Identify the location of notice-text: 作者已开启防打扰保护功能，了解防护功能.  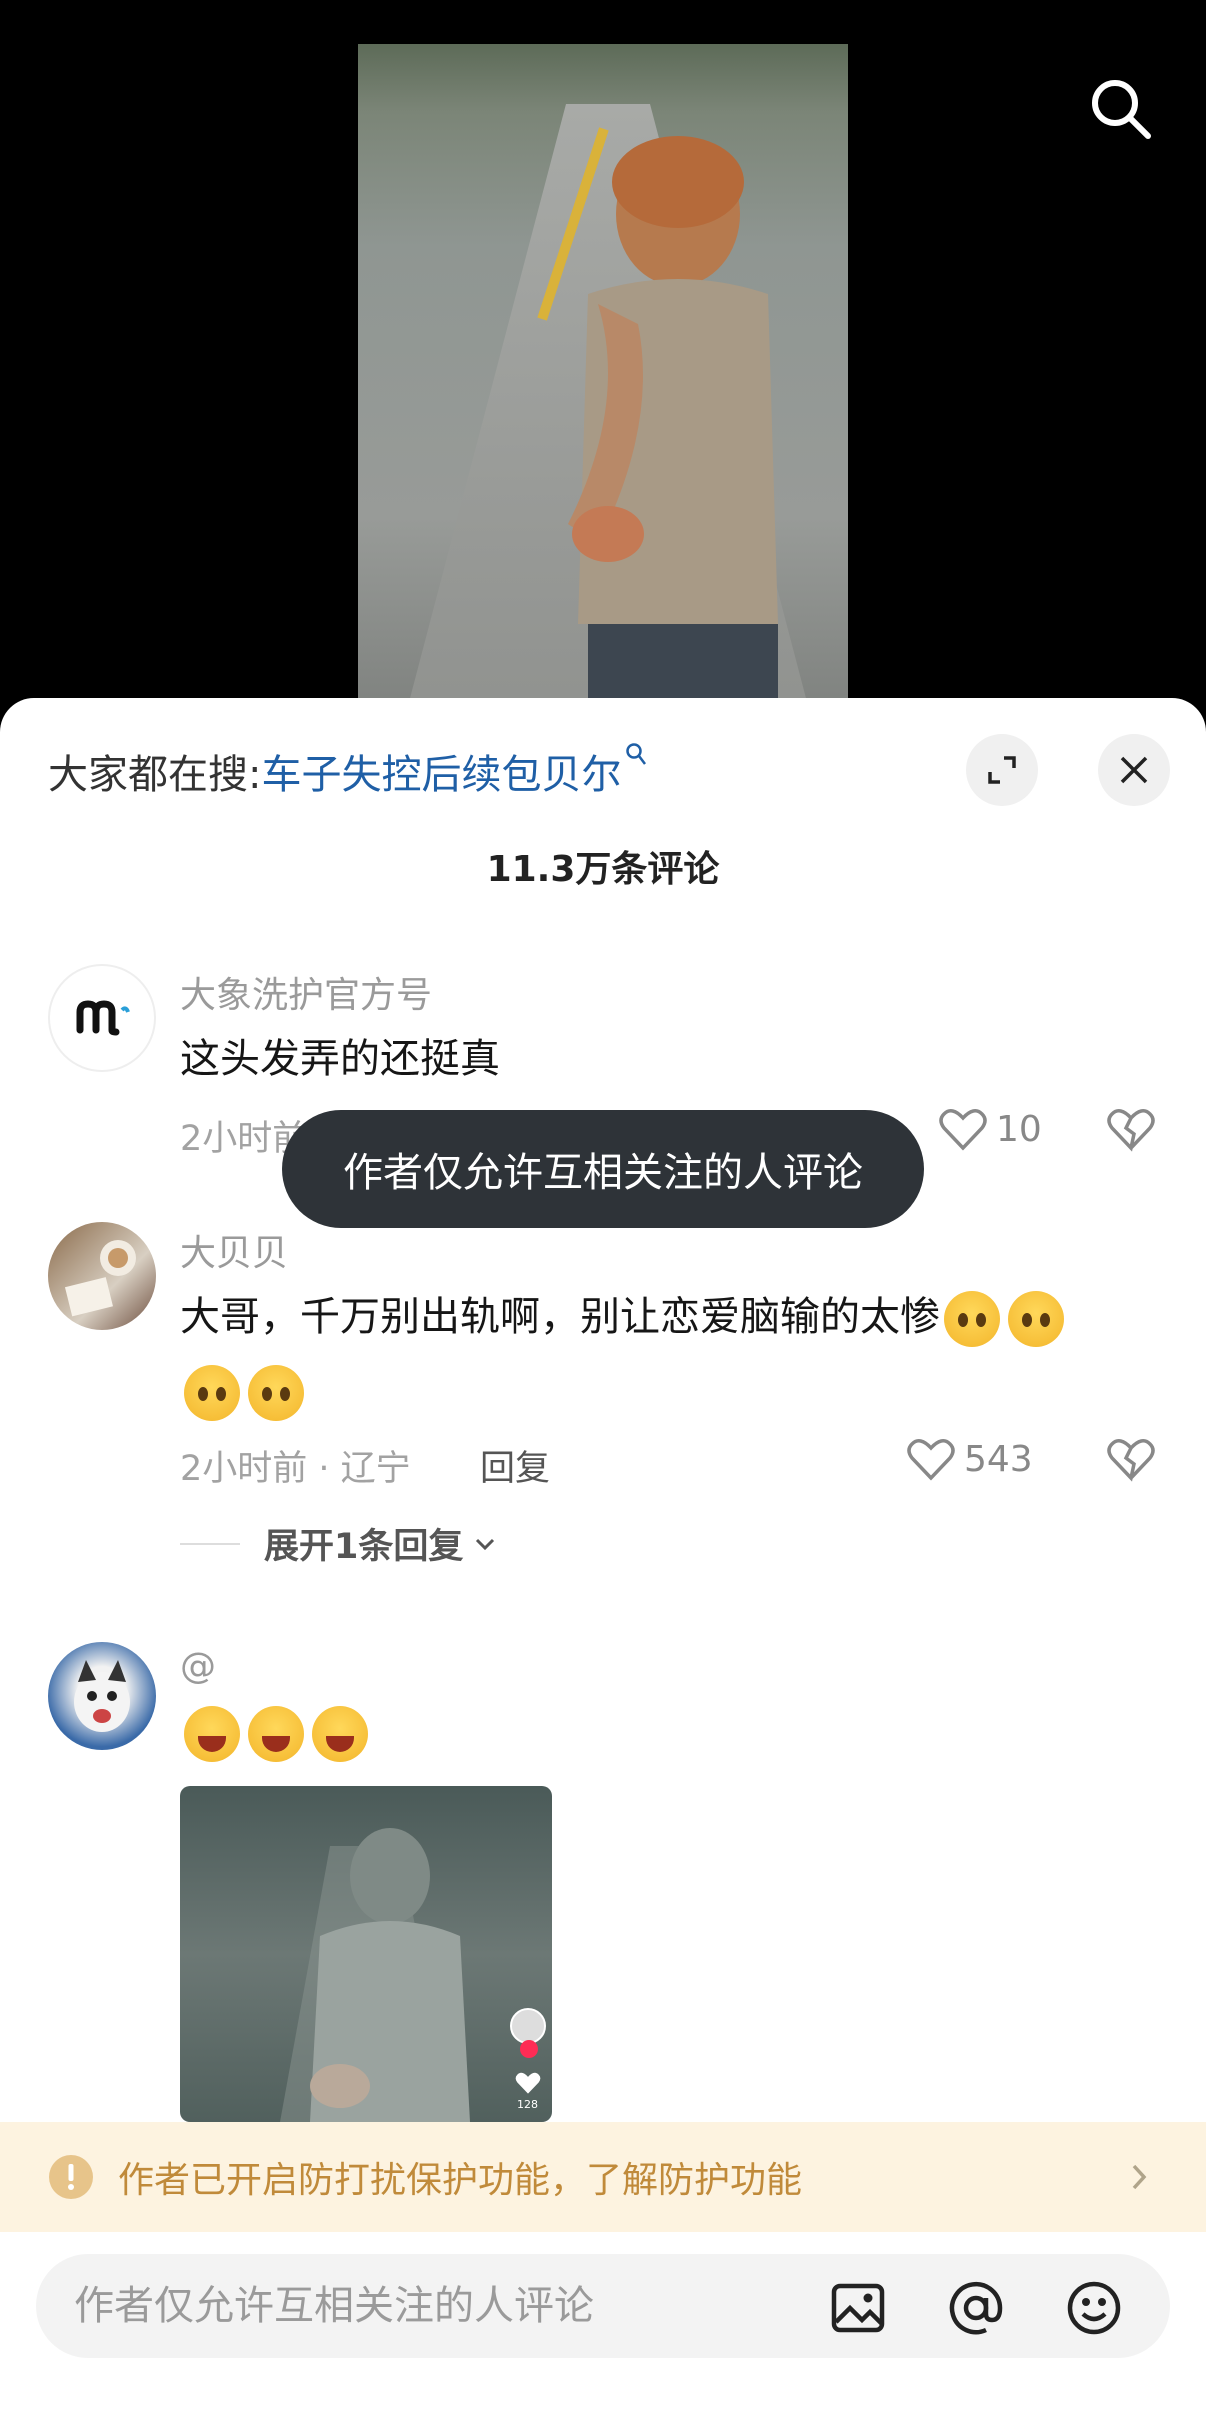
(460, 2180).